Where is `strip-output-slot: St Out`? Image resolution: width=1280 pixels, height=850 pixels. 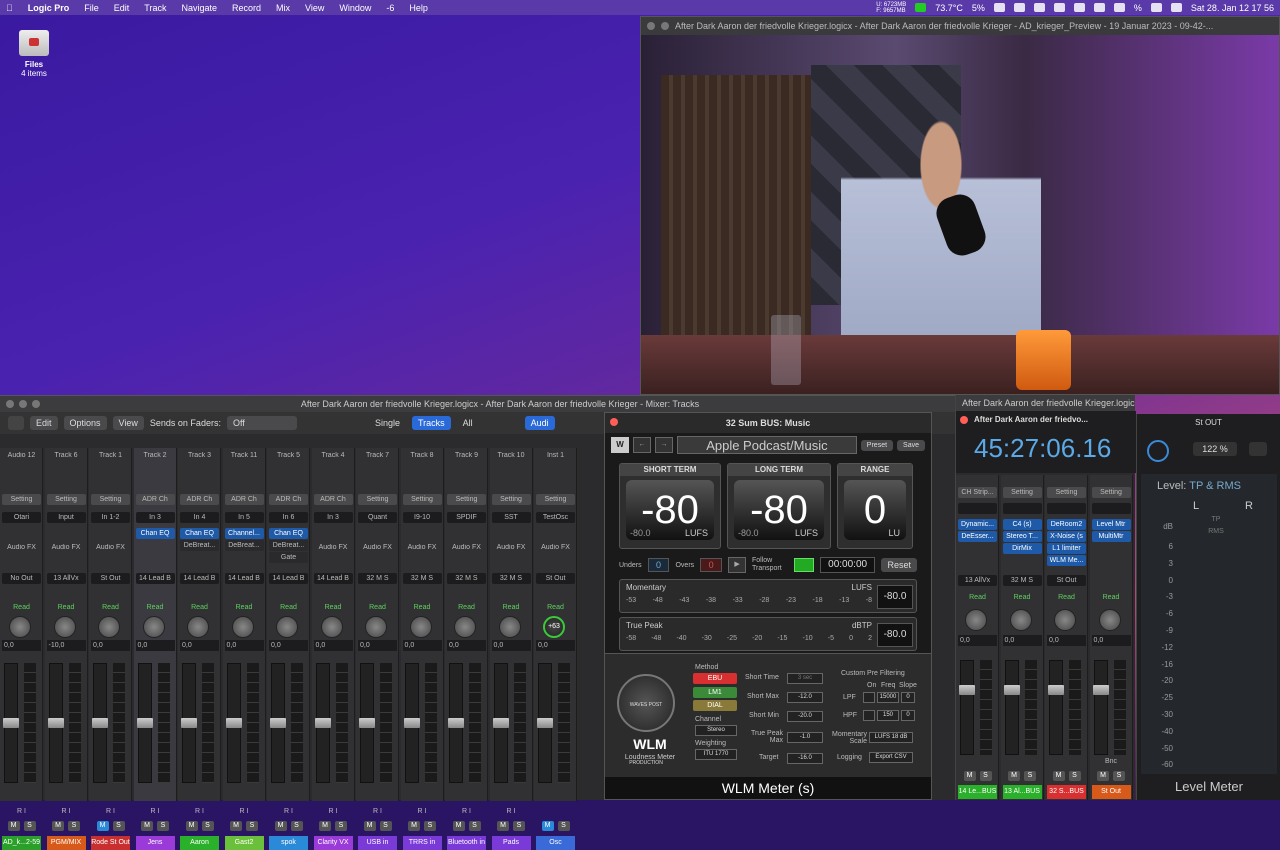
strip-output-slot: St Out is located at coordinates (1066, 580).